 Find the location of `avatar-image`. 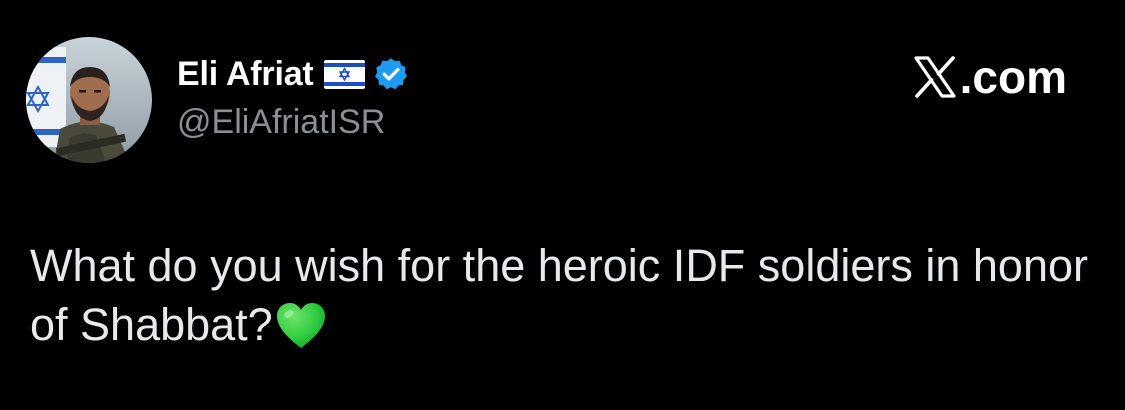

avatar-image is located at coordinates (89, 100).